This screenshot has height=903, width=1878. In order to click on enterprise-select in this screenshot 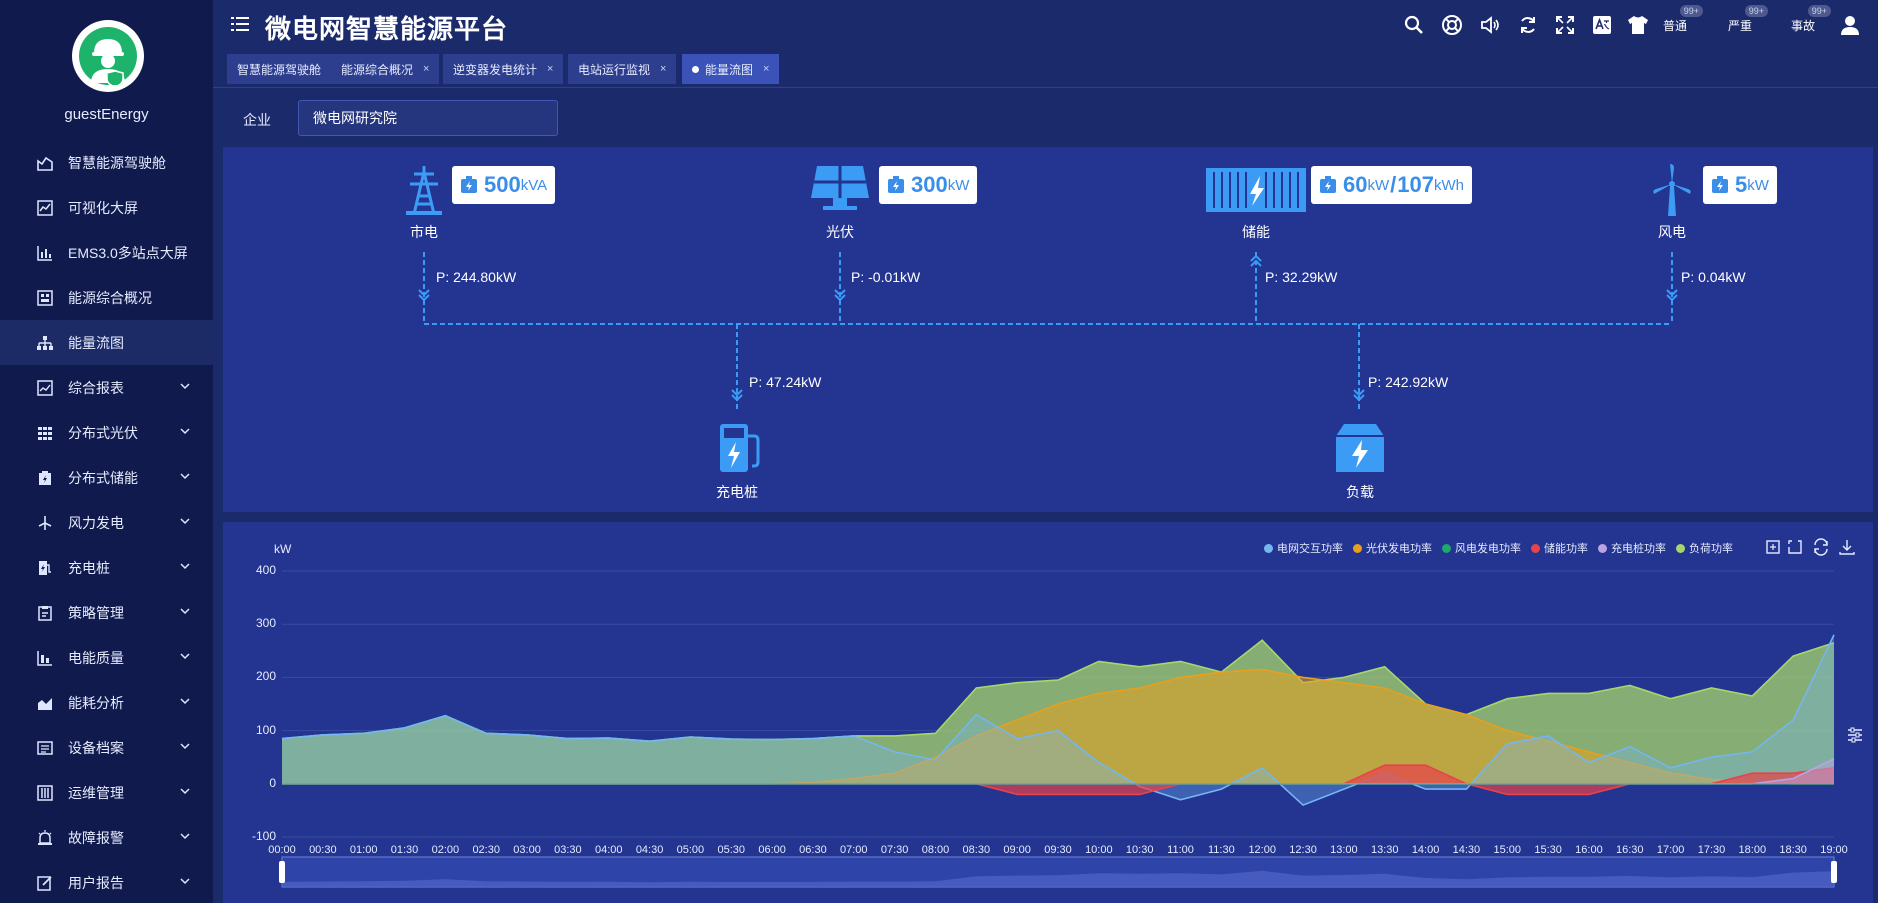, I will do `click(428, 118)`.